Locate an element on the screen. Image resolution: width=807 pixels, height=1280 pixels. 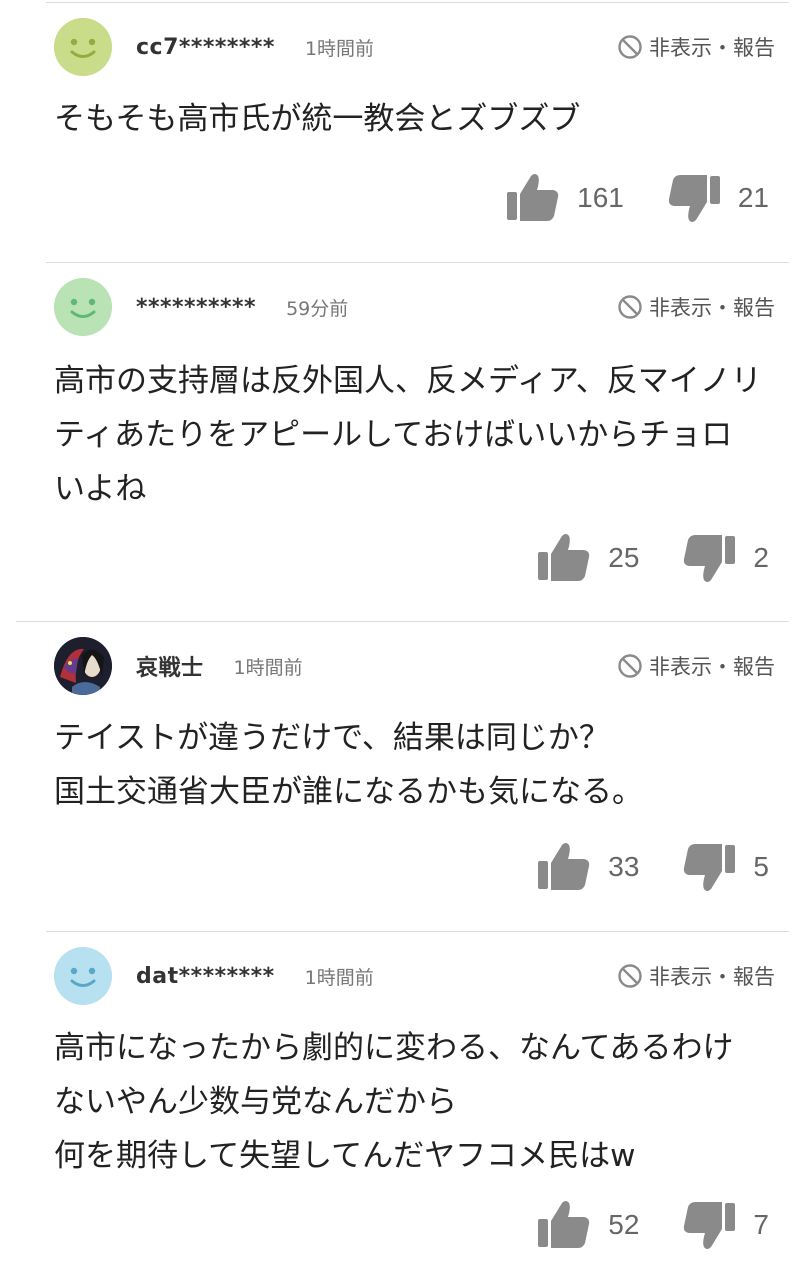
user-name: 哀戦士 is located at coordinates (170, 666).